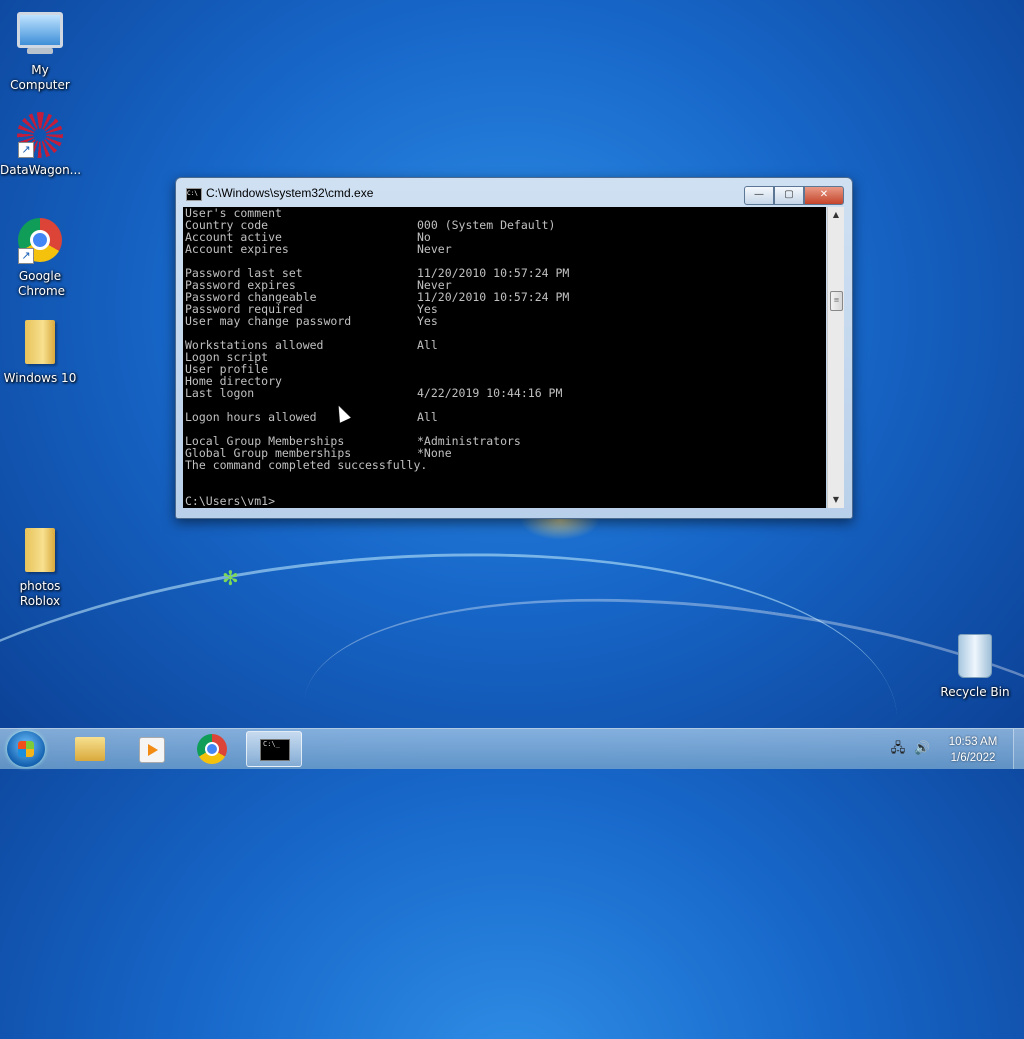  I want to click on console-line-value: Never, so click(434, 249).